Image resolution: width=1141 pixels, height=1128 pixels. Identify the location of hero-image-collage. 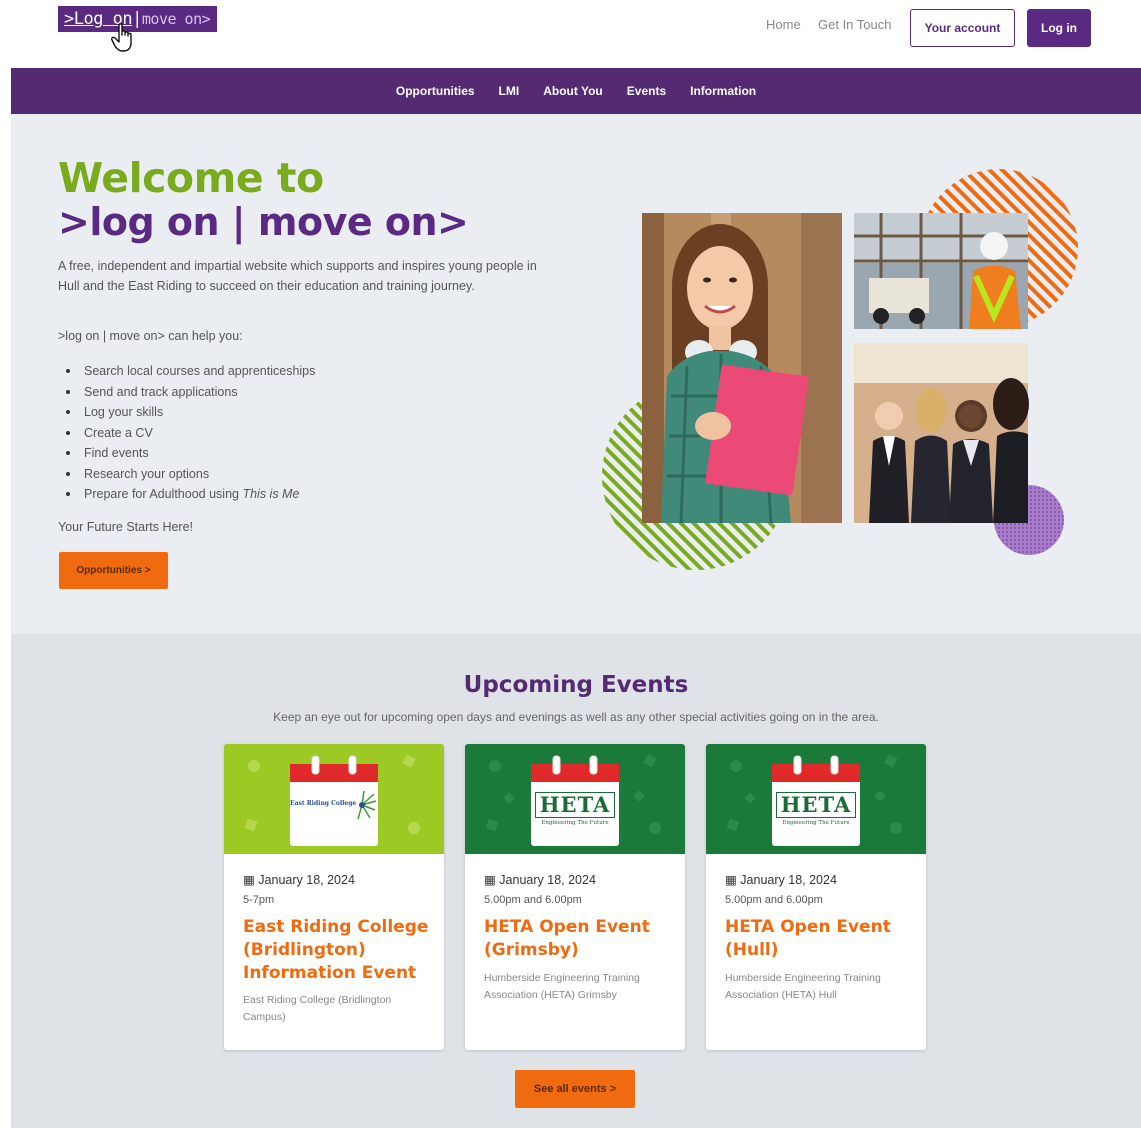
(840, 369).